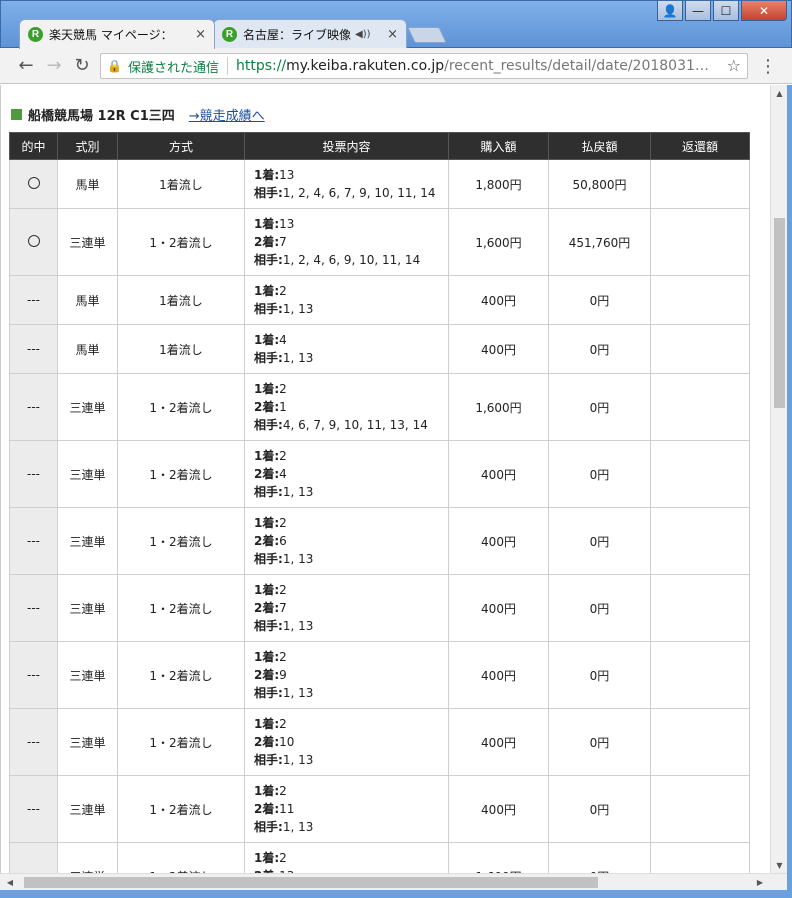 The width and height of the screenshot is (792, 898). Describe the element at coordinates (346, 742) in the screenshot. I see `bet-content-cell: 1着:2 2着:10 相手:1, 13` at that location.